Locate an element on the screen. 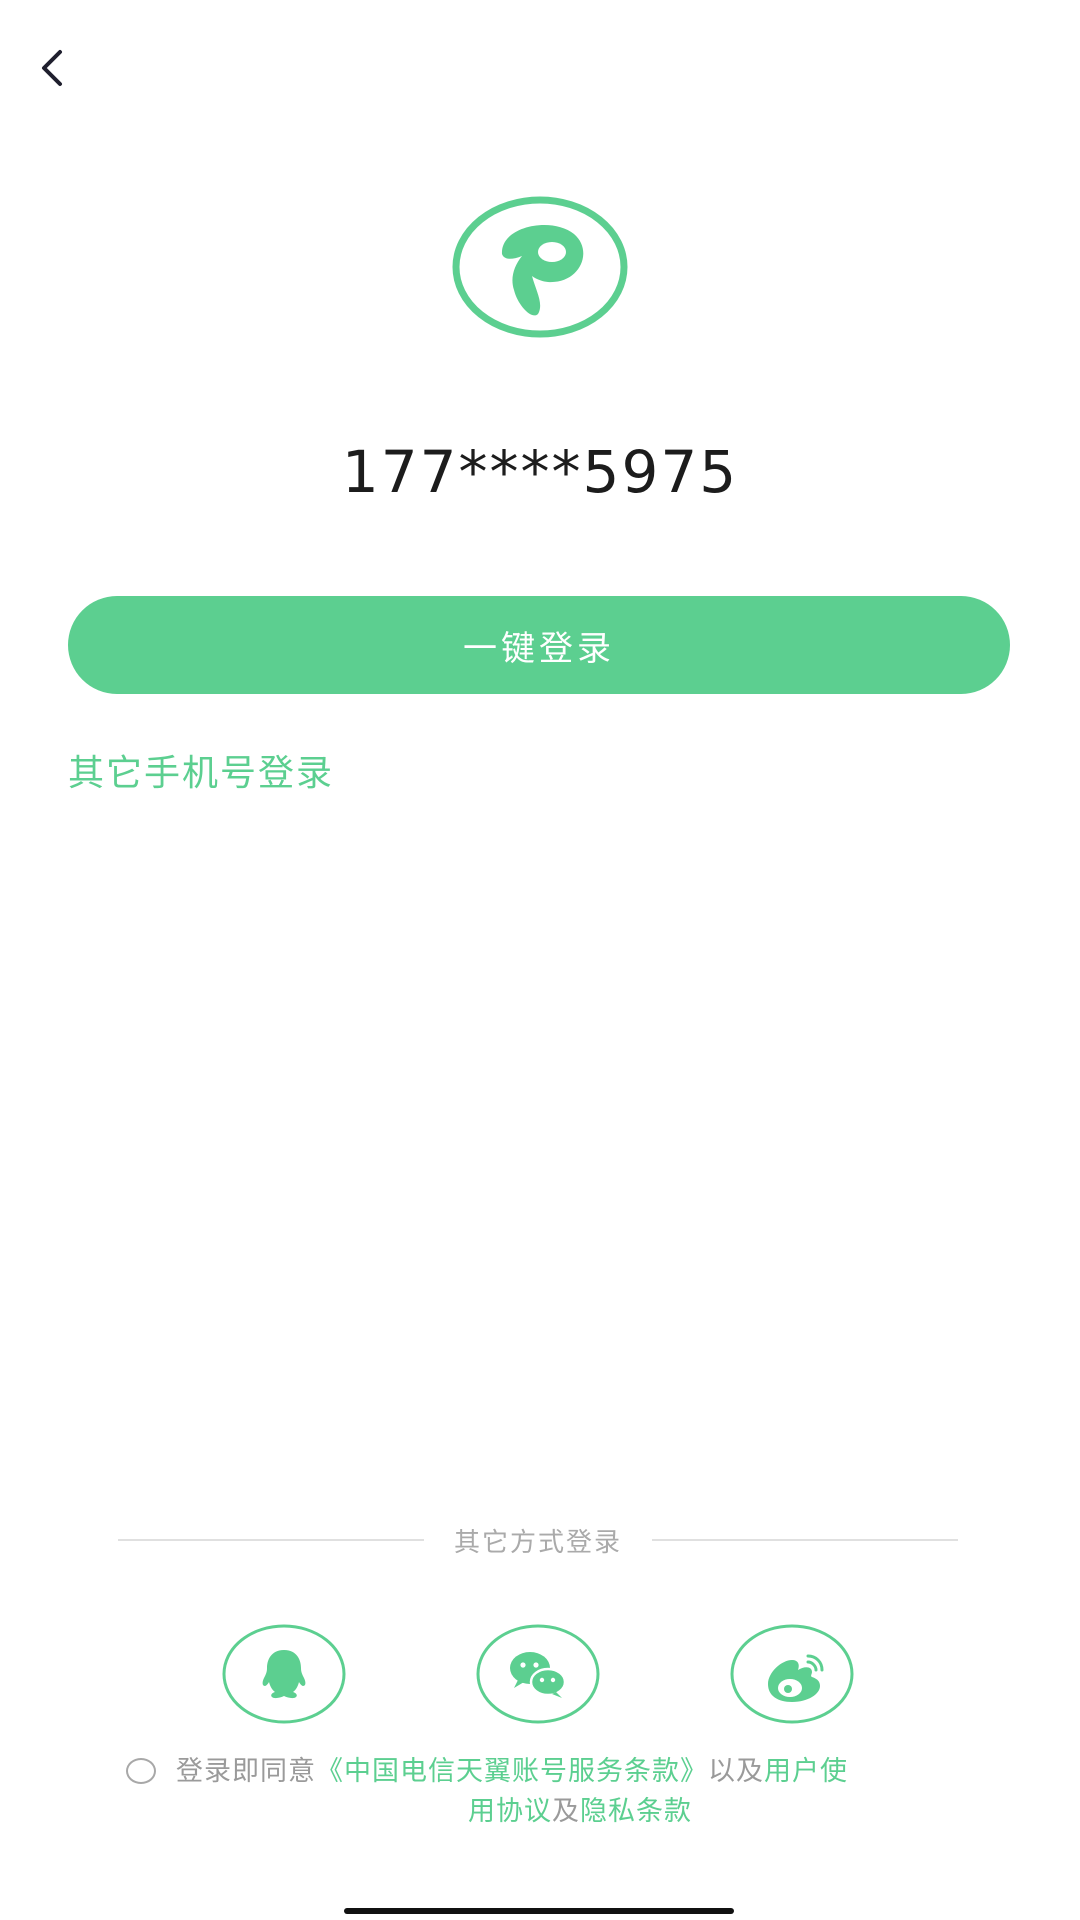  other-phone-login-link: 其它手机号登录 is located at coordinates (201, 770).